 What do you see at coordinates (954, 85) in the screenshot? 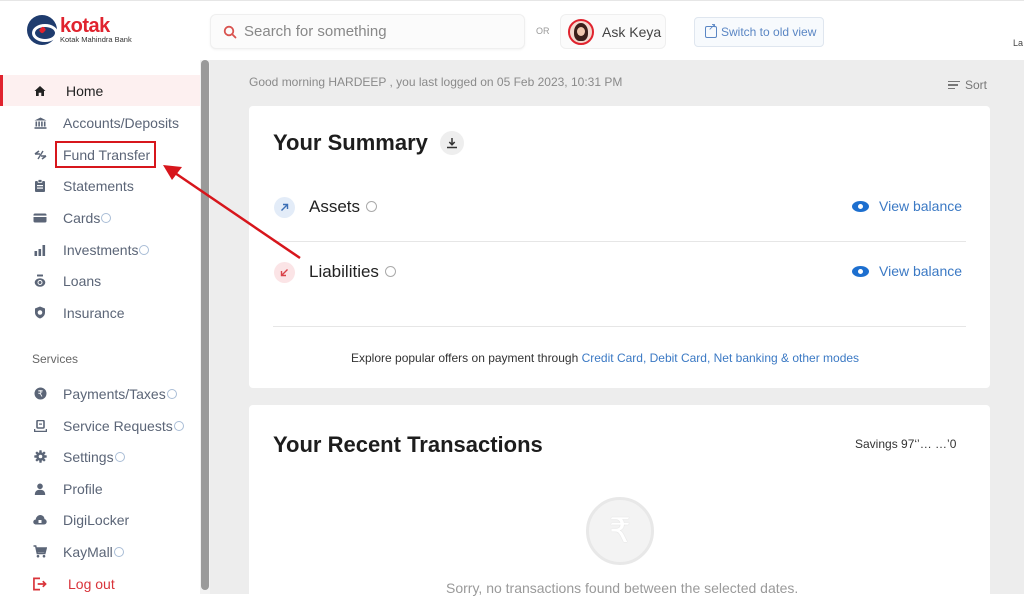
I see `sort-icon` at bounding box center [954, 85].